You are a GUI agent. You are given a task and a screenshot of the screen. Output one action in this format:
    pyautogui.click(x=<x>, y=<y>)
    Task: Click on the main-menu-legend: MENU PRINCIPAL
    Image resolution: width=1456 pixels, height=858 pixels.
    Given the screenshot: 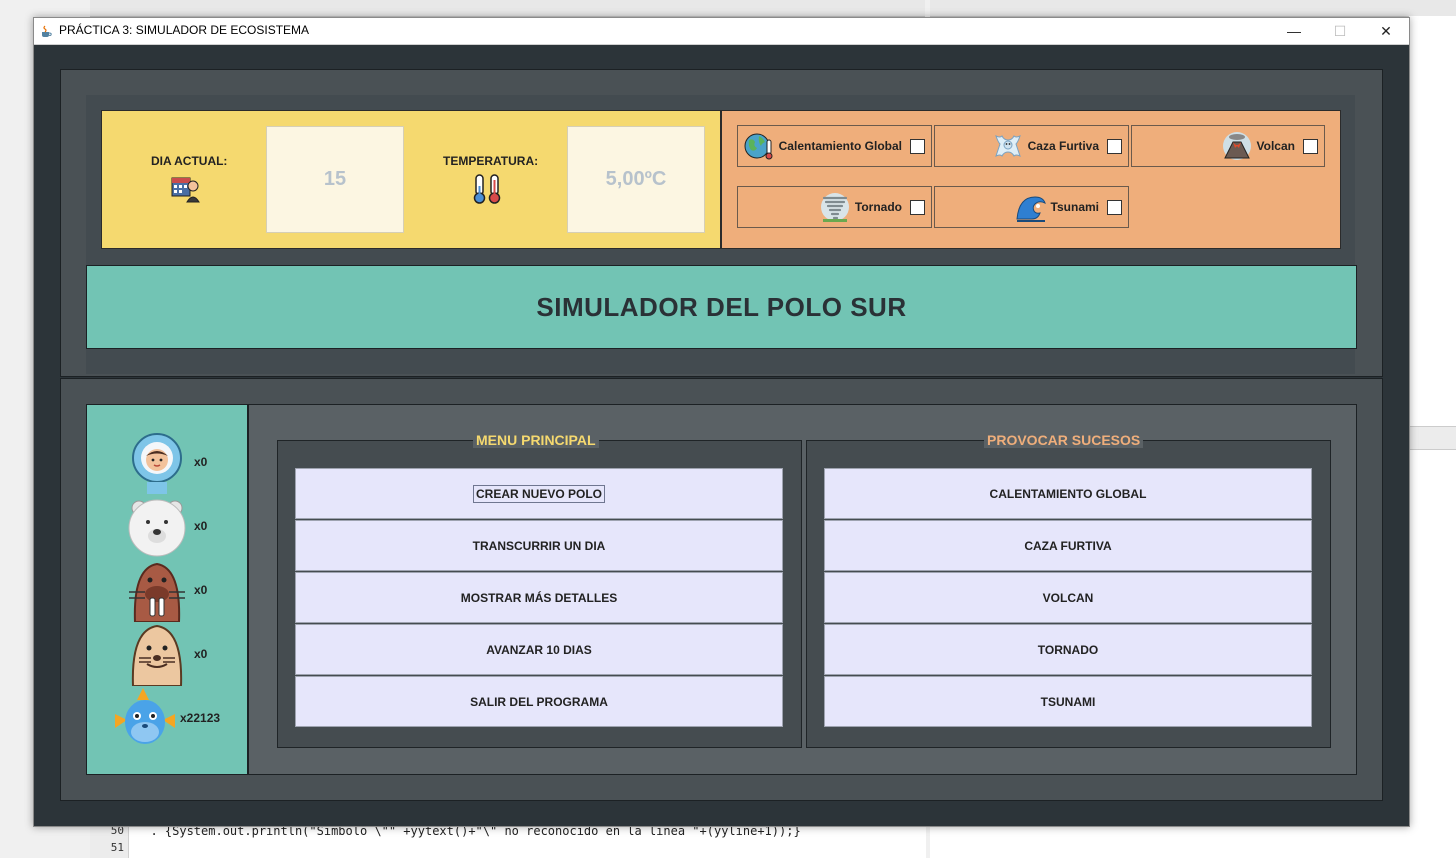 What is the action you would take?
    pyautogui.click(x=536, y=440)
    